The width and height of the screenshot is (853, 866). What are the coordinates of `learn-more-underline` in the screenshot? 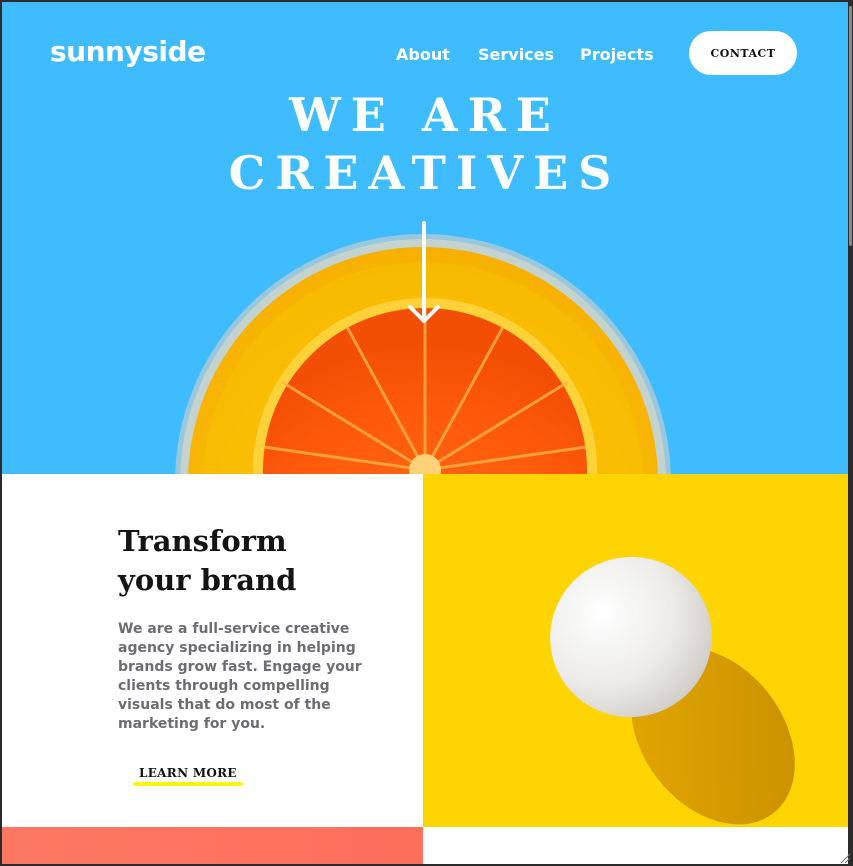 It's located at (188, 784).